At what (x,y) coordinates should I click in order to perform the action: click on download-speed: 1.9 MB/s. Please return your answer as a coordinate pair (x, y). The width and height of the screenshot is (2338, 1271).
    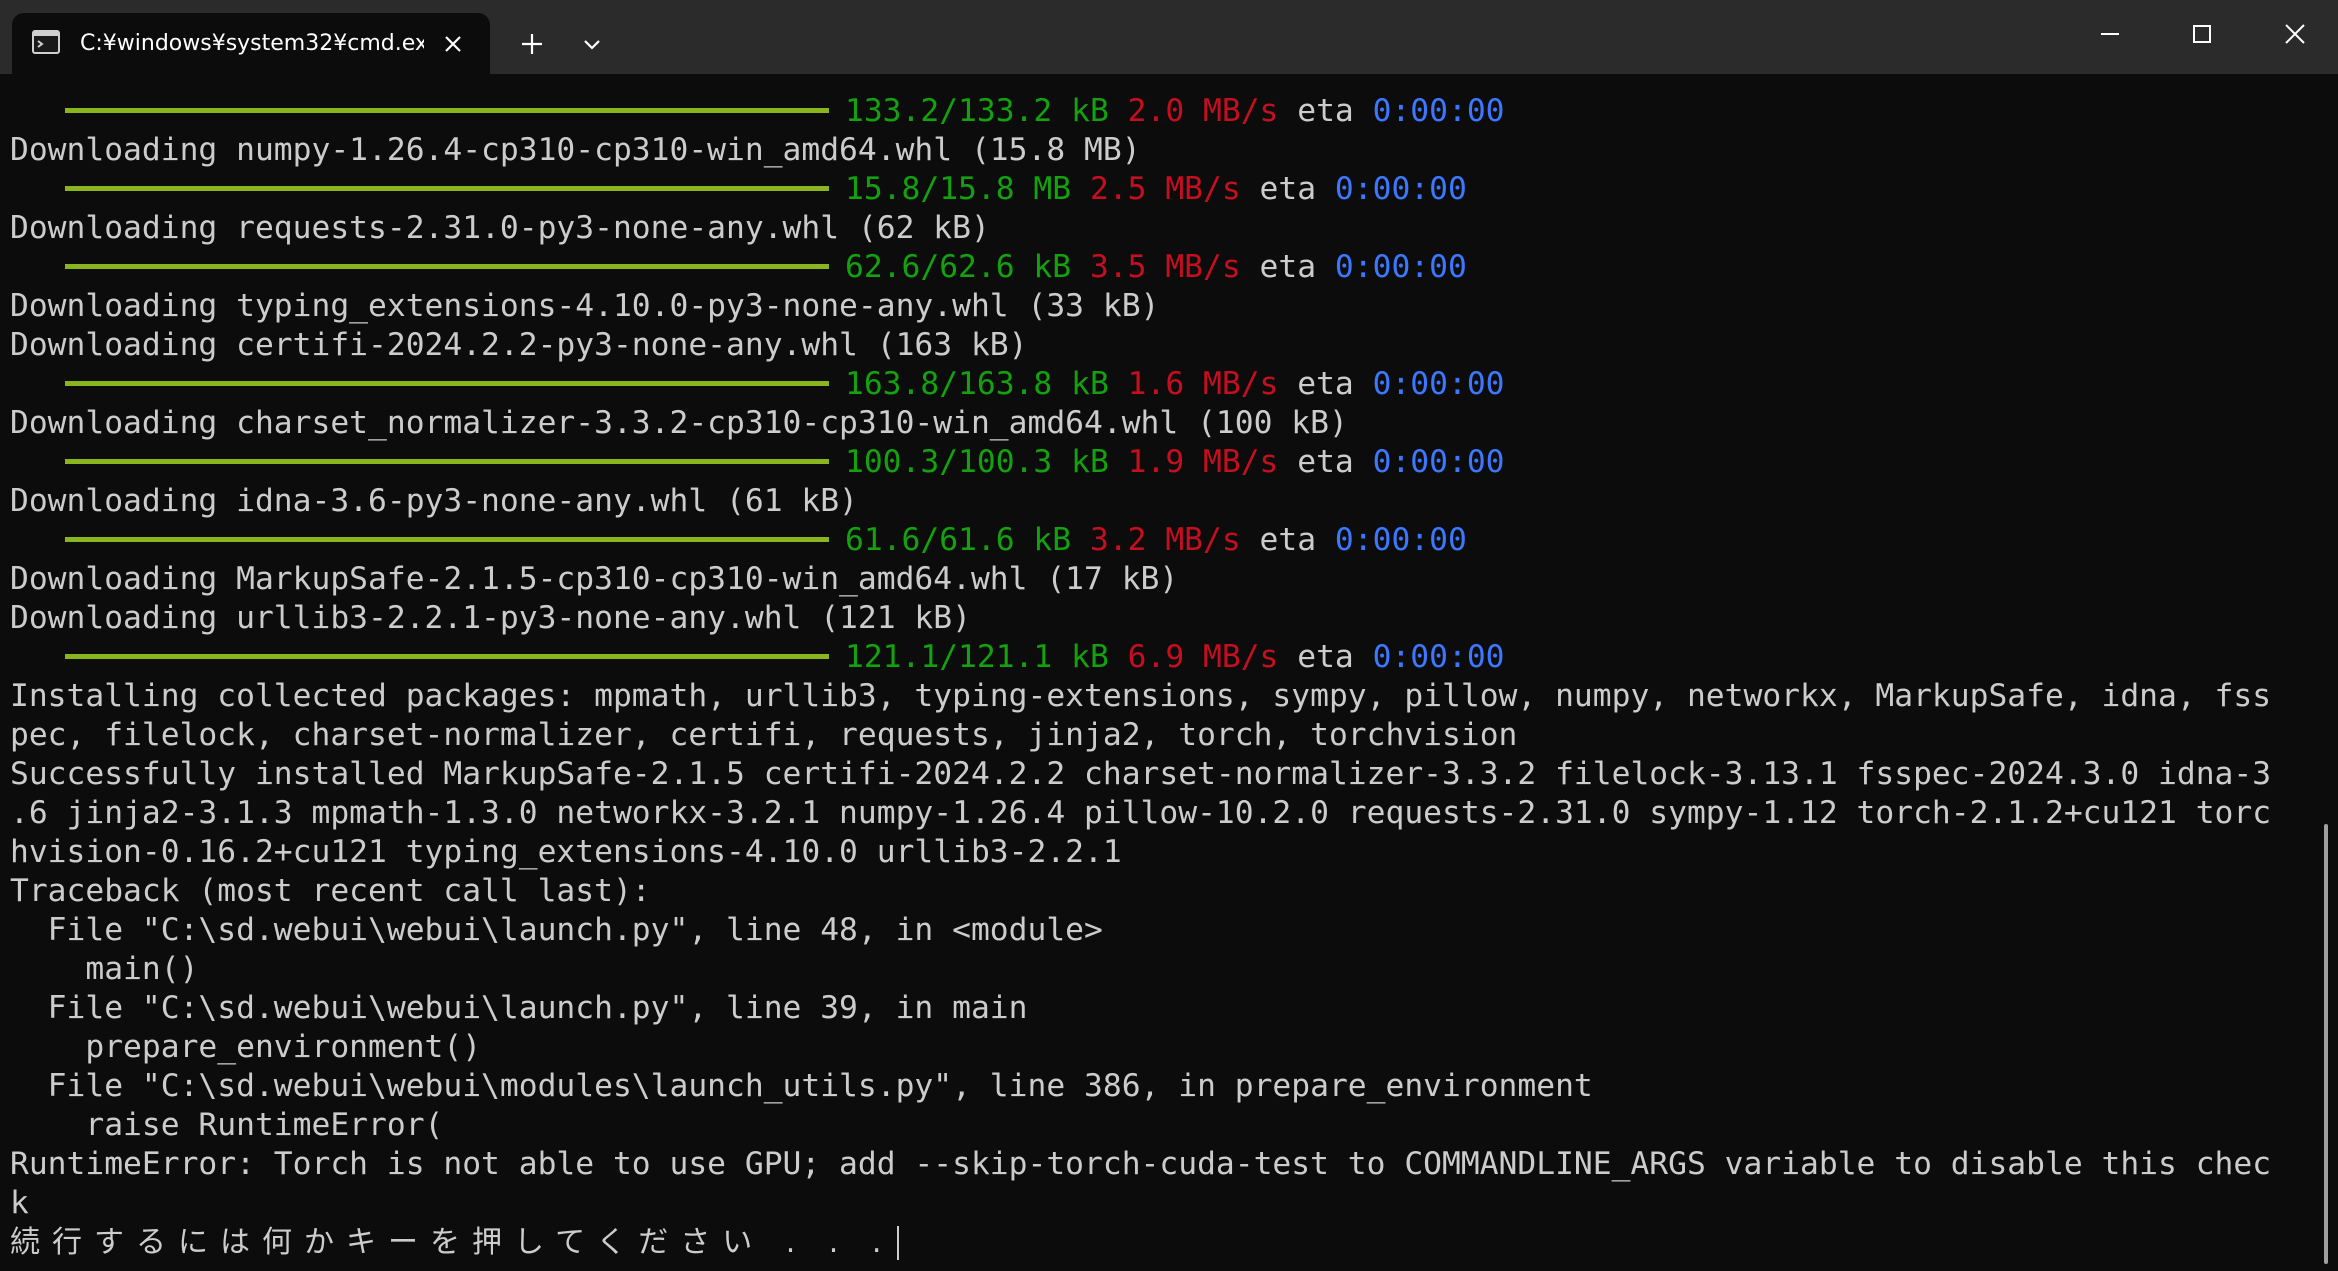
    Looking at the image, I should click on (1203, 462).